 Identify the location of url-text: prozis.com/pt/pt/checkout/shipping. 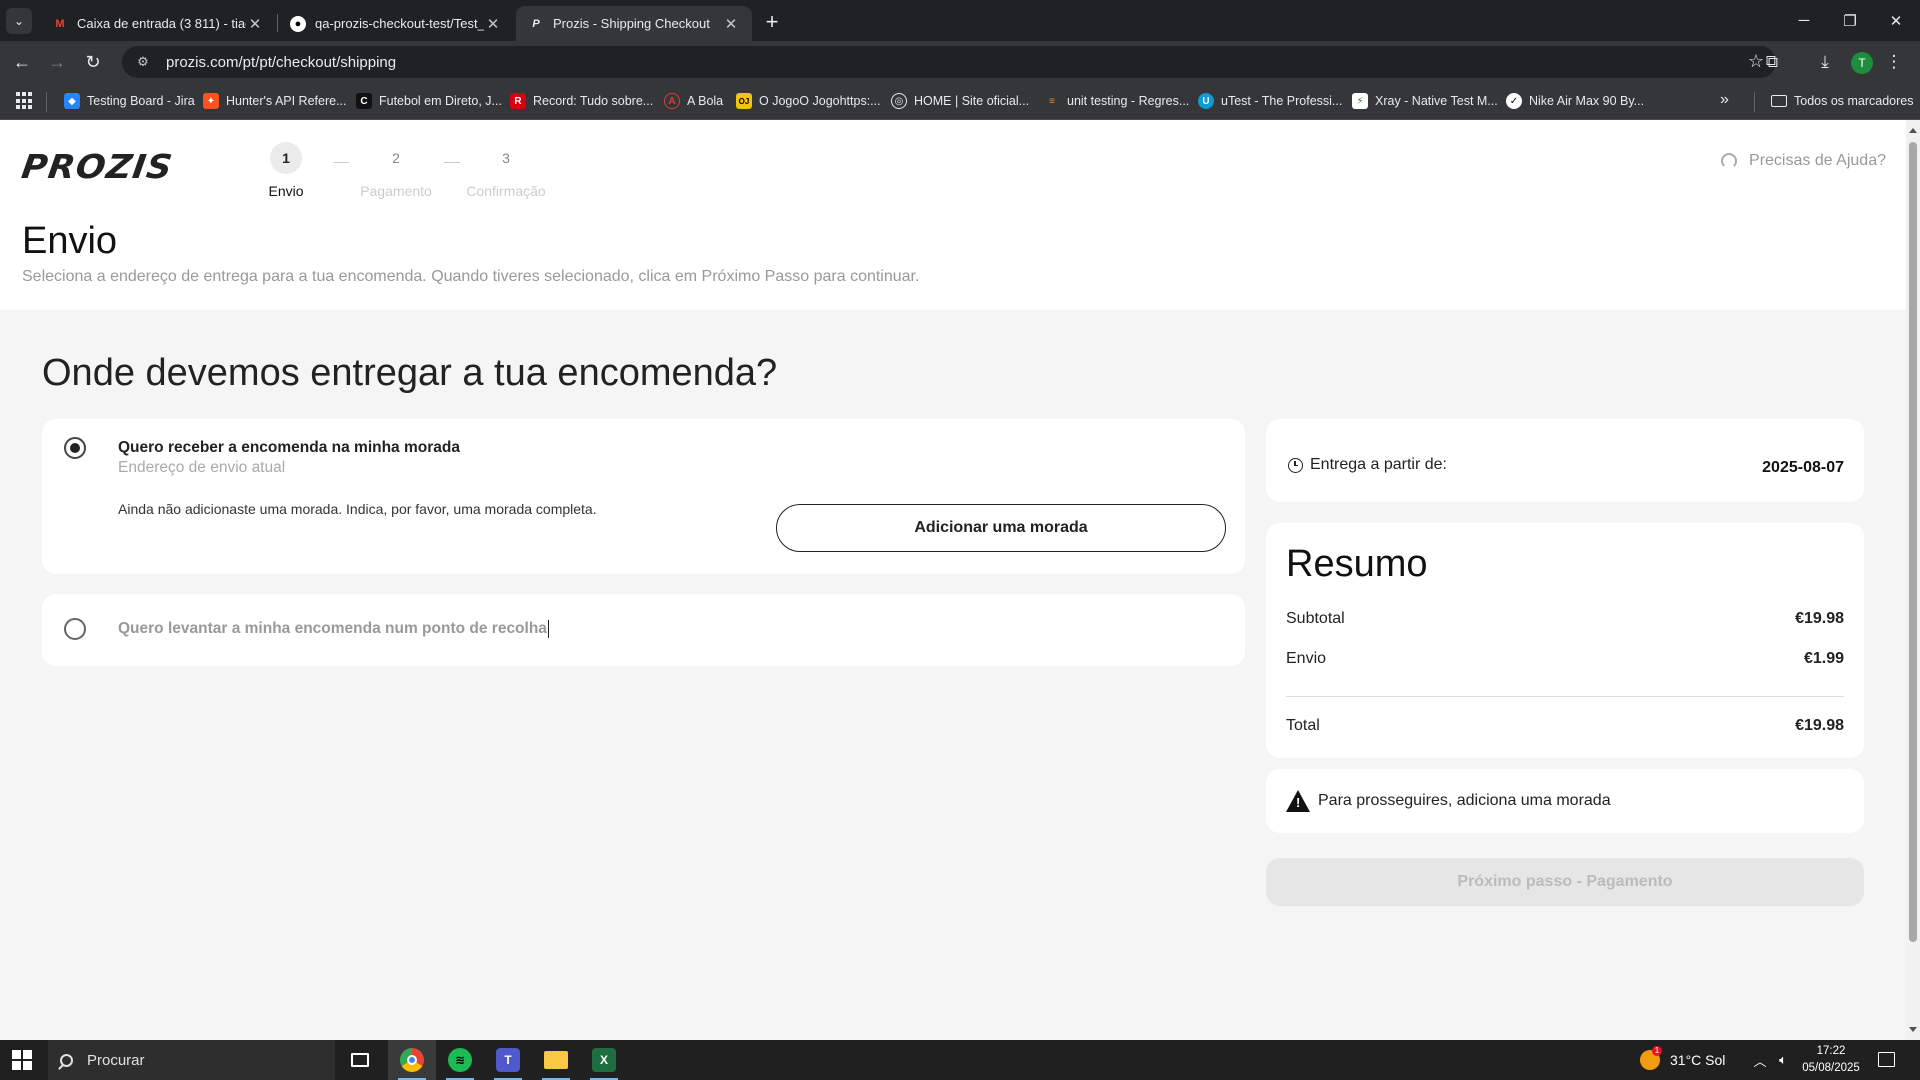
(281, 62).